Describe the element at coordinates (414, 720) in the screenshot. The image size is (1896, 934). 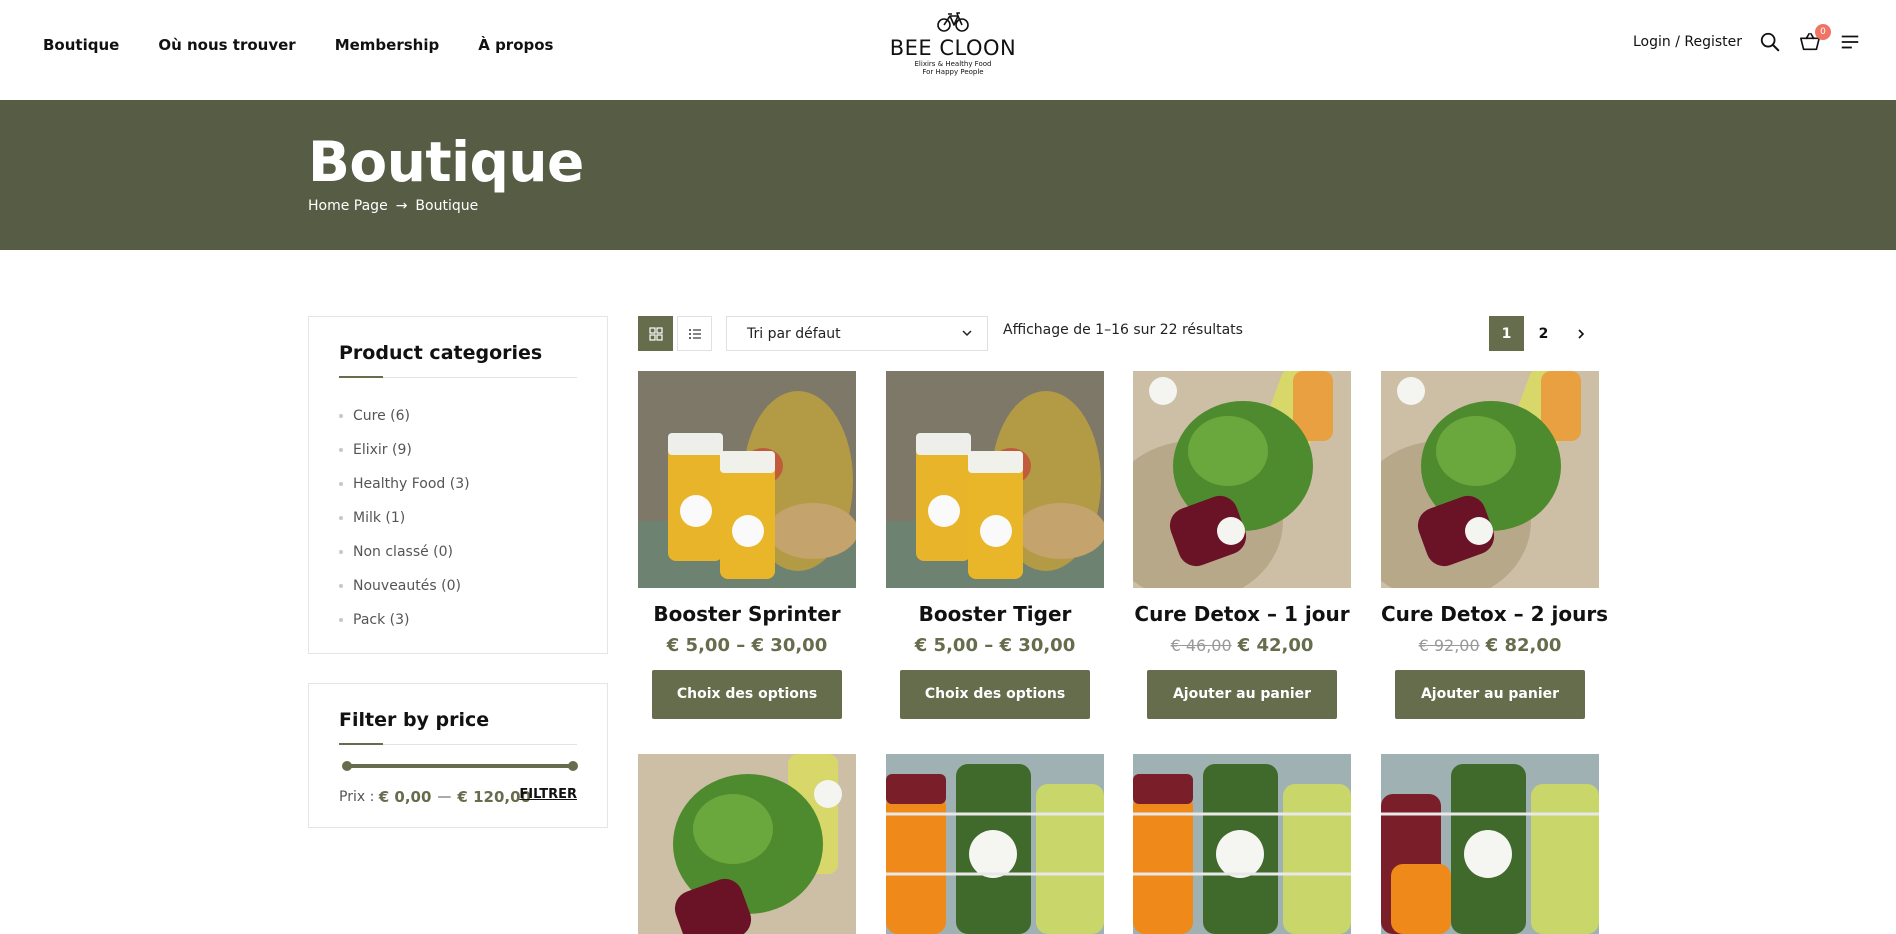
I see `price-filter-title: Filter by price` at that location.